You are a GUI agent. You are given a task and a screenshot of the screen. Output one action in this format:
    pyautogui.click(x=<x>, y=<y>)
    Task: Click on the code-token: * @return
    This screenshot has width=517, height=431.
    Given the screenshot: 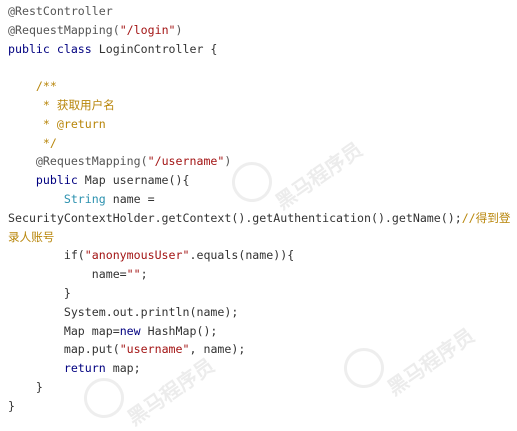 What is the action you would take?
    pyautogui.click(x=57, y=123)
    